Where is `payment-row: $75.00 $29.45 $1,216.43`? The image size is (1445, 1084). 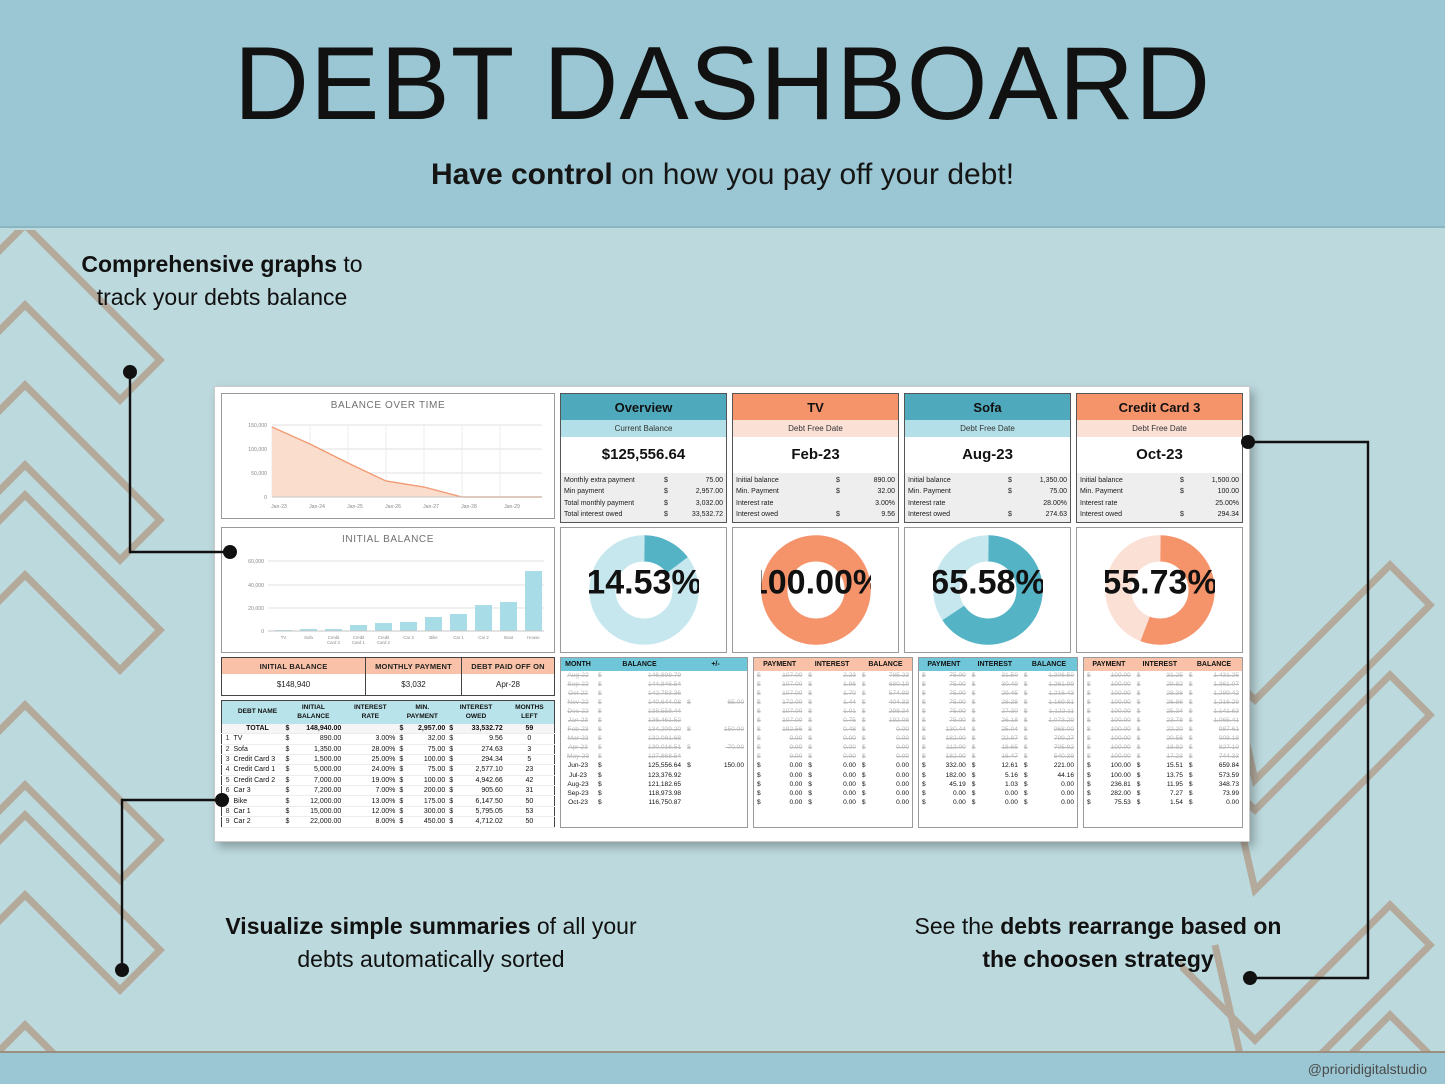 payment-row: $75.00 $29.45 $1,216.43 is located at coordinates (998, 693).